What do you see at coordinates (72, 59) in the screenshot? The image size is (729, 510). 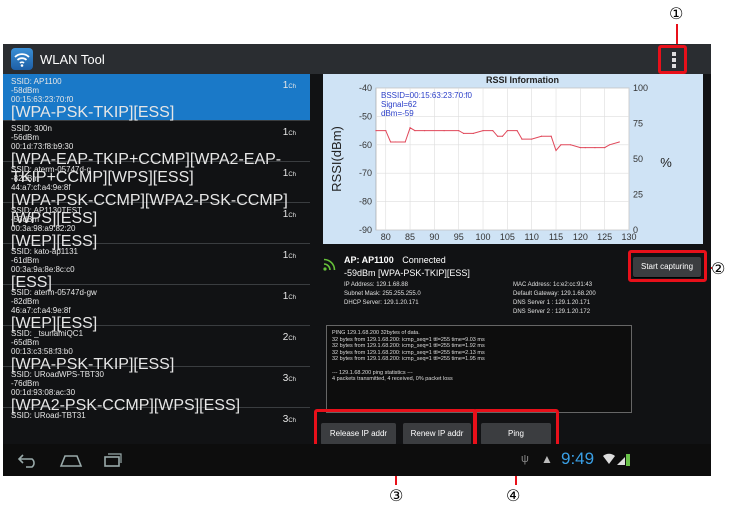 I see `app-title: WLAN Tool` at bounding box center [72, 59].